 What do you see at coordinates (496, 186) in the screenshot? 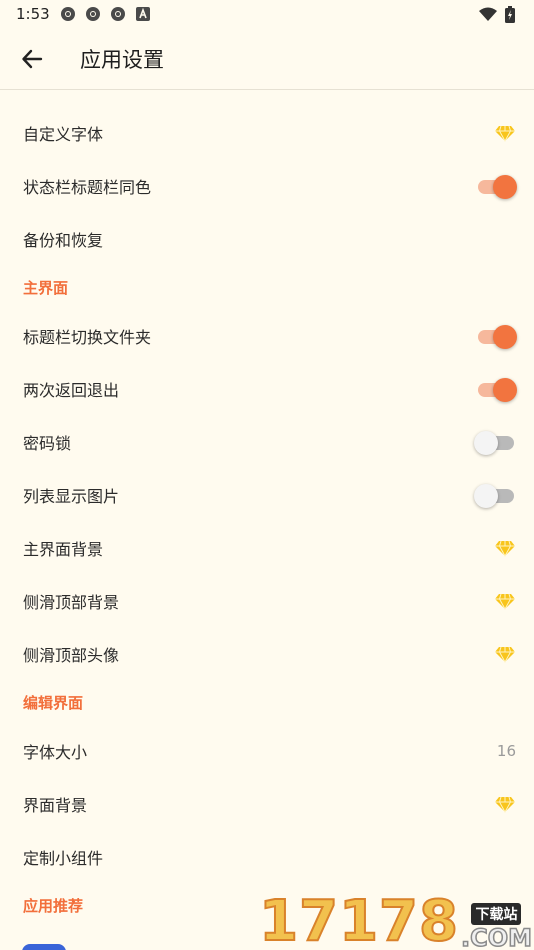
I see `status-bar-same-color-toggle` at bounding box center [496, 186].